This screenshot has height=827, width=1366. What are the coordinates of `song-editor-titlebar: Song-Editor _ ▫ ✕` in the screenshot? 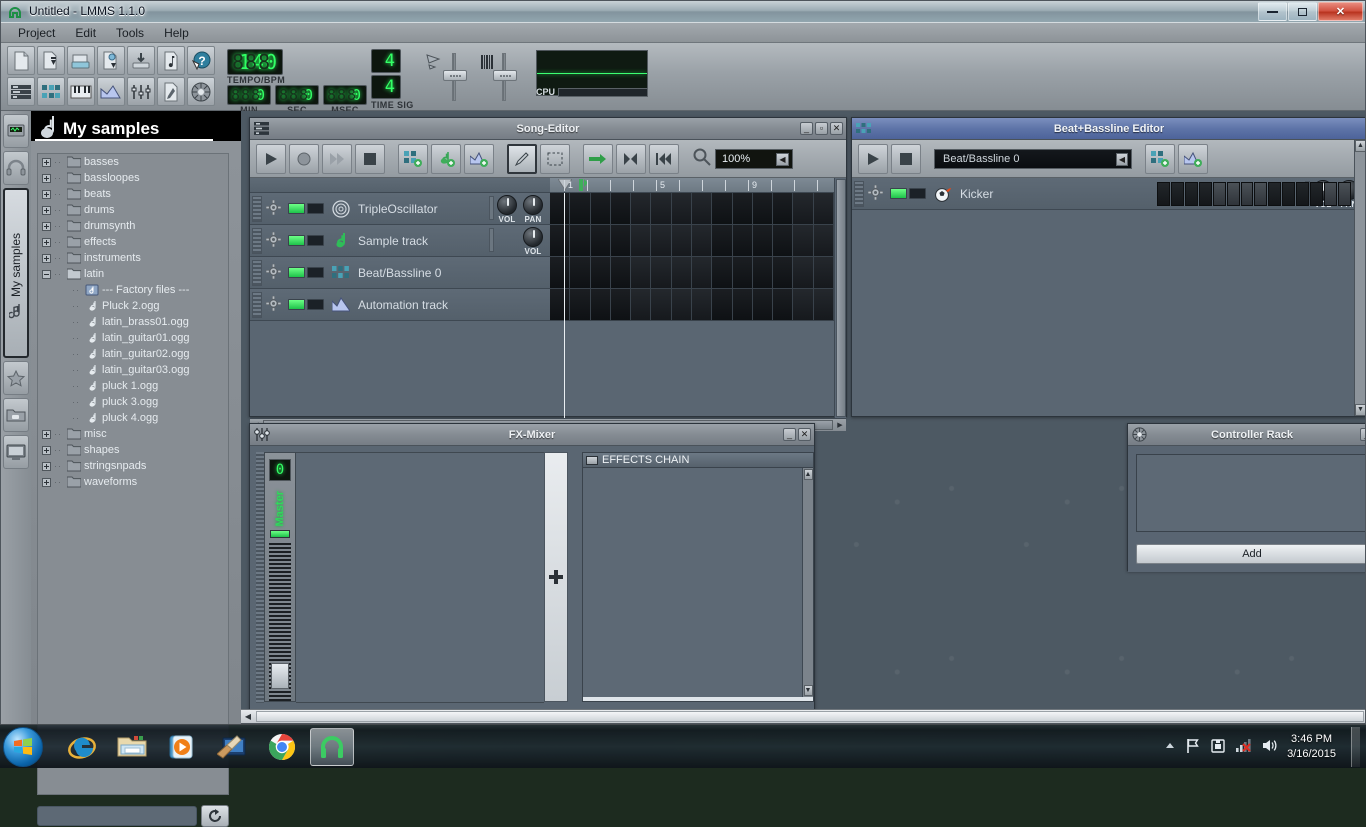 It's located at (548, 129).